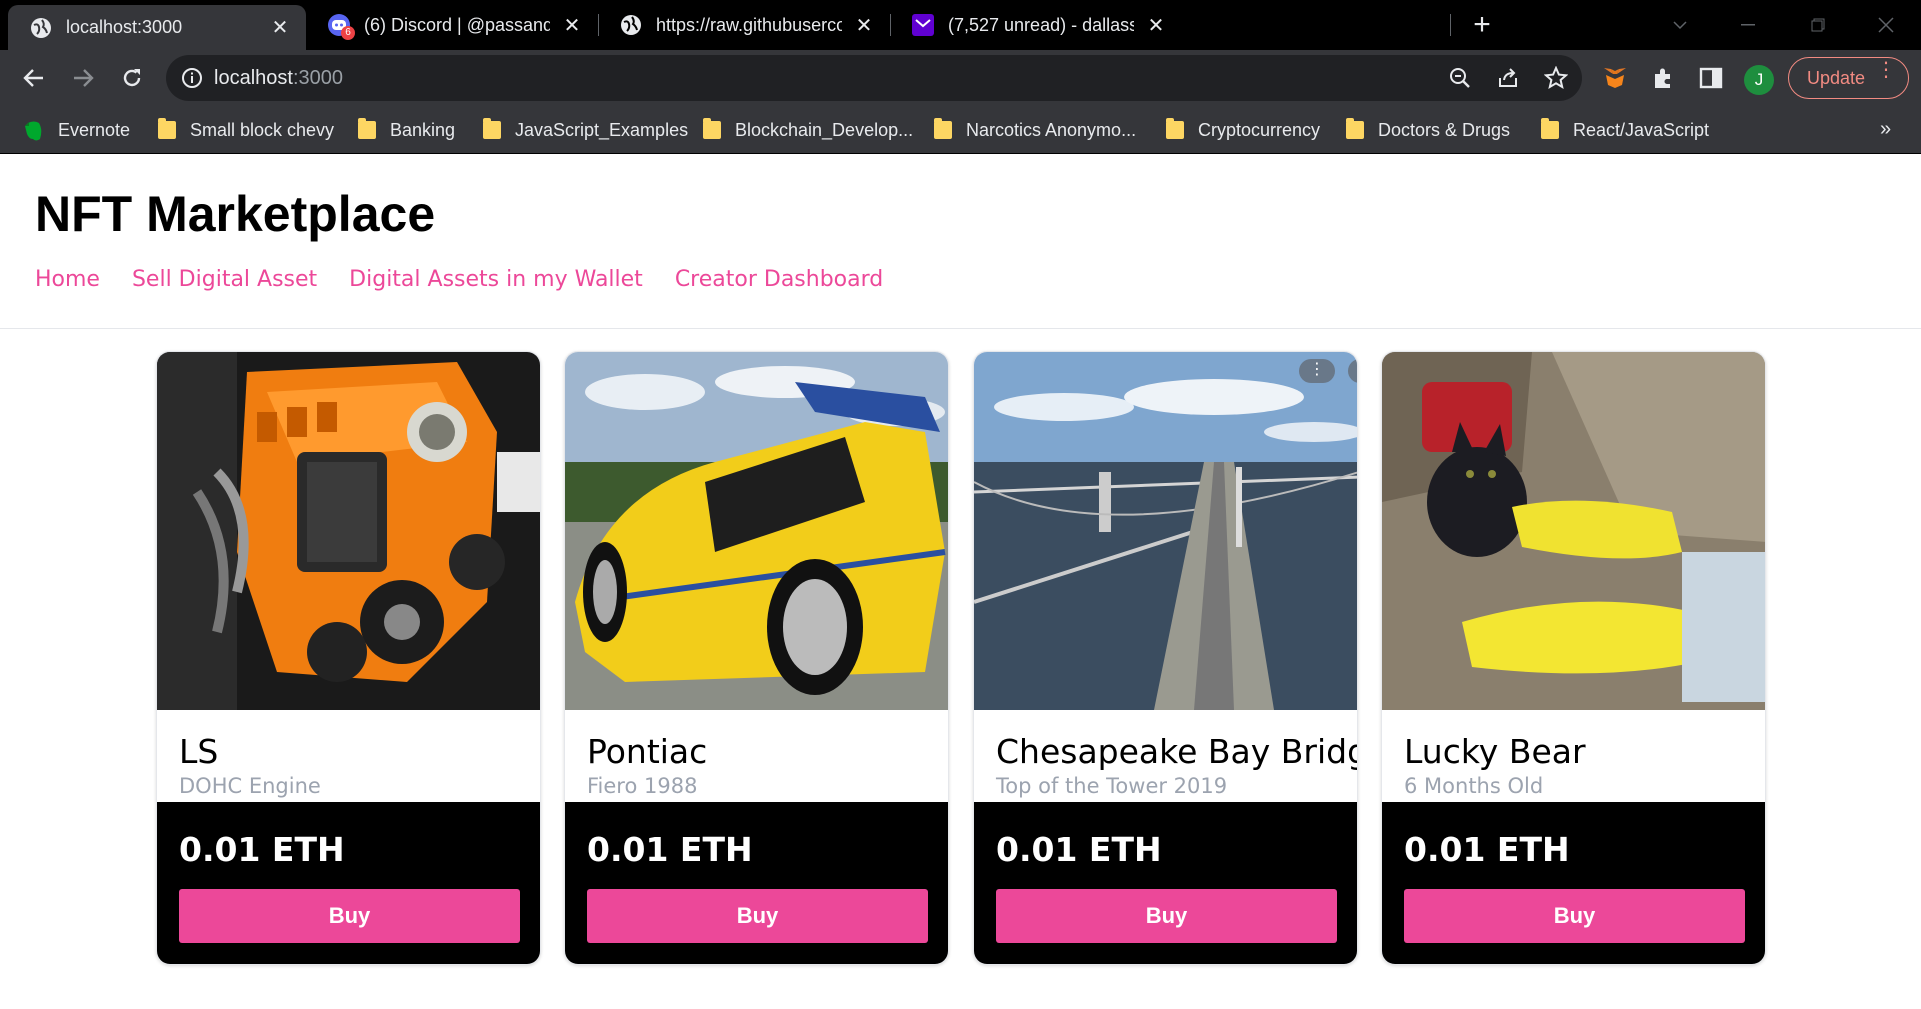 The height and width of the screenshot is (1009, 1921). Describe the element at coordinates (235, 214) in the screenshot. I see `page-title: NFT Marketplace` at that location.